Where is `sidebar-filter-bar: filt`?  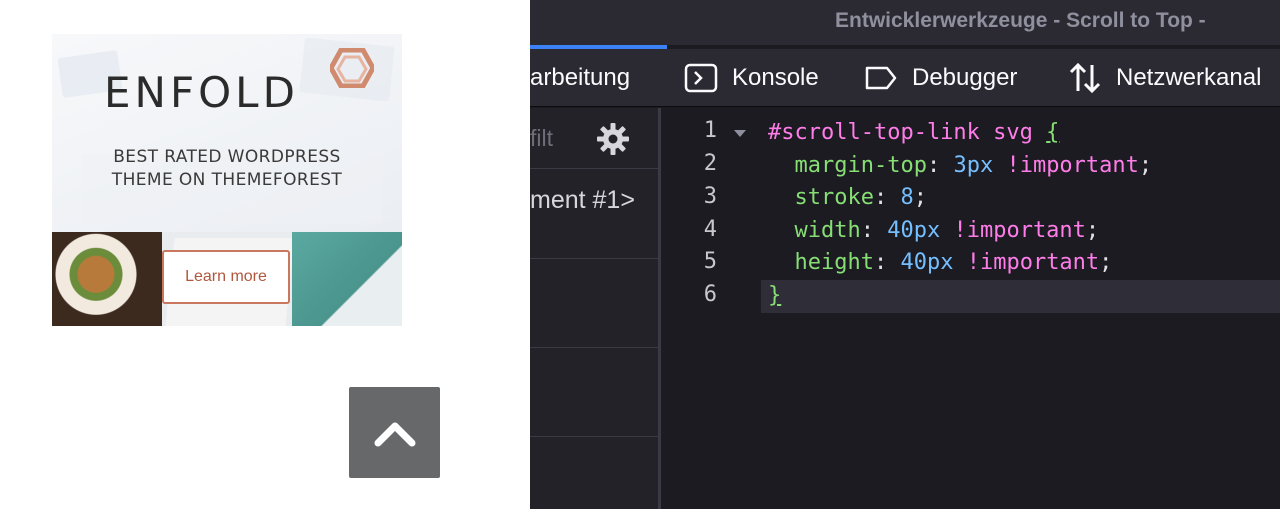 sidebar-filter-bar: filt is located at coordinates (594, 138).